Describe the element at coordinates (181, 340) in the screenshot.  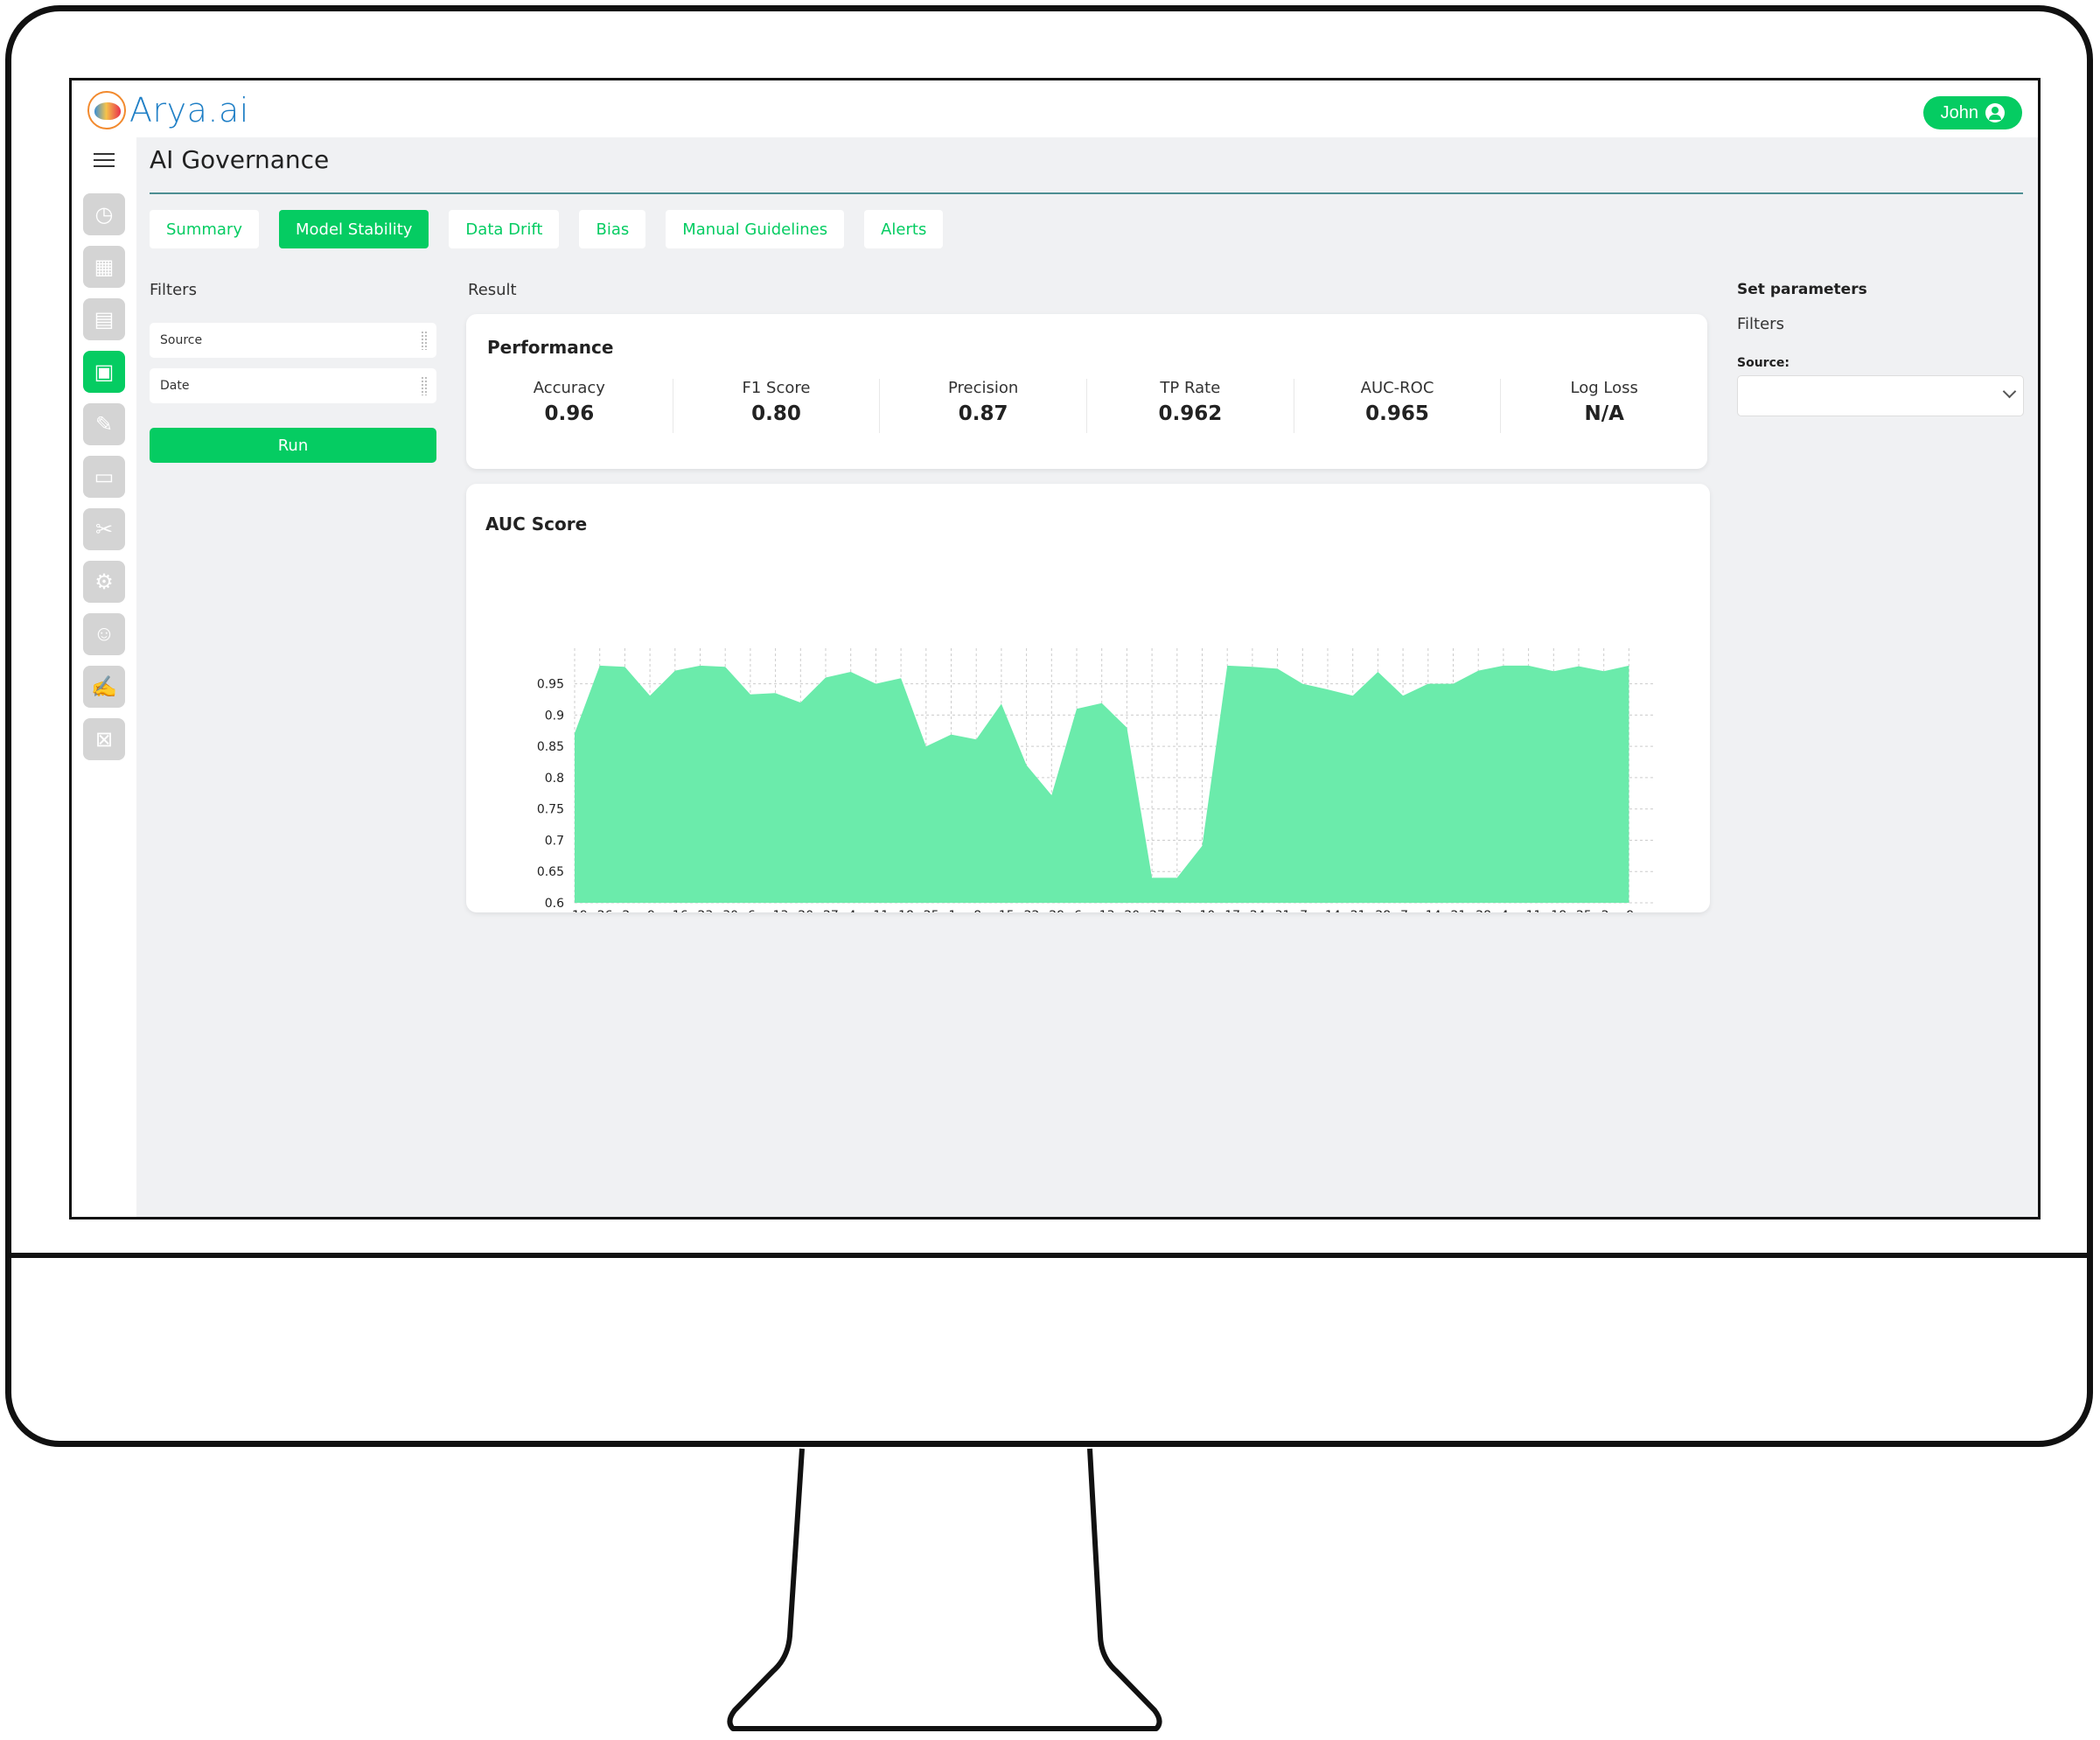
I see `source-filter-label: Source` at that location.